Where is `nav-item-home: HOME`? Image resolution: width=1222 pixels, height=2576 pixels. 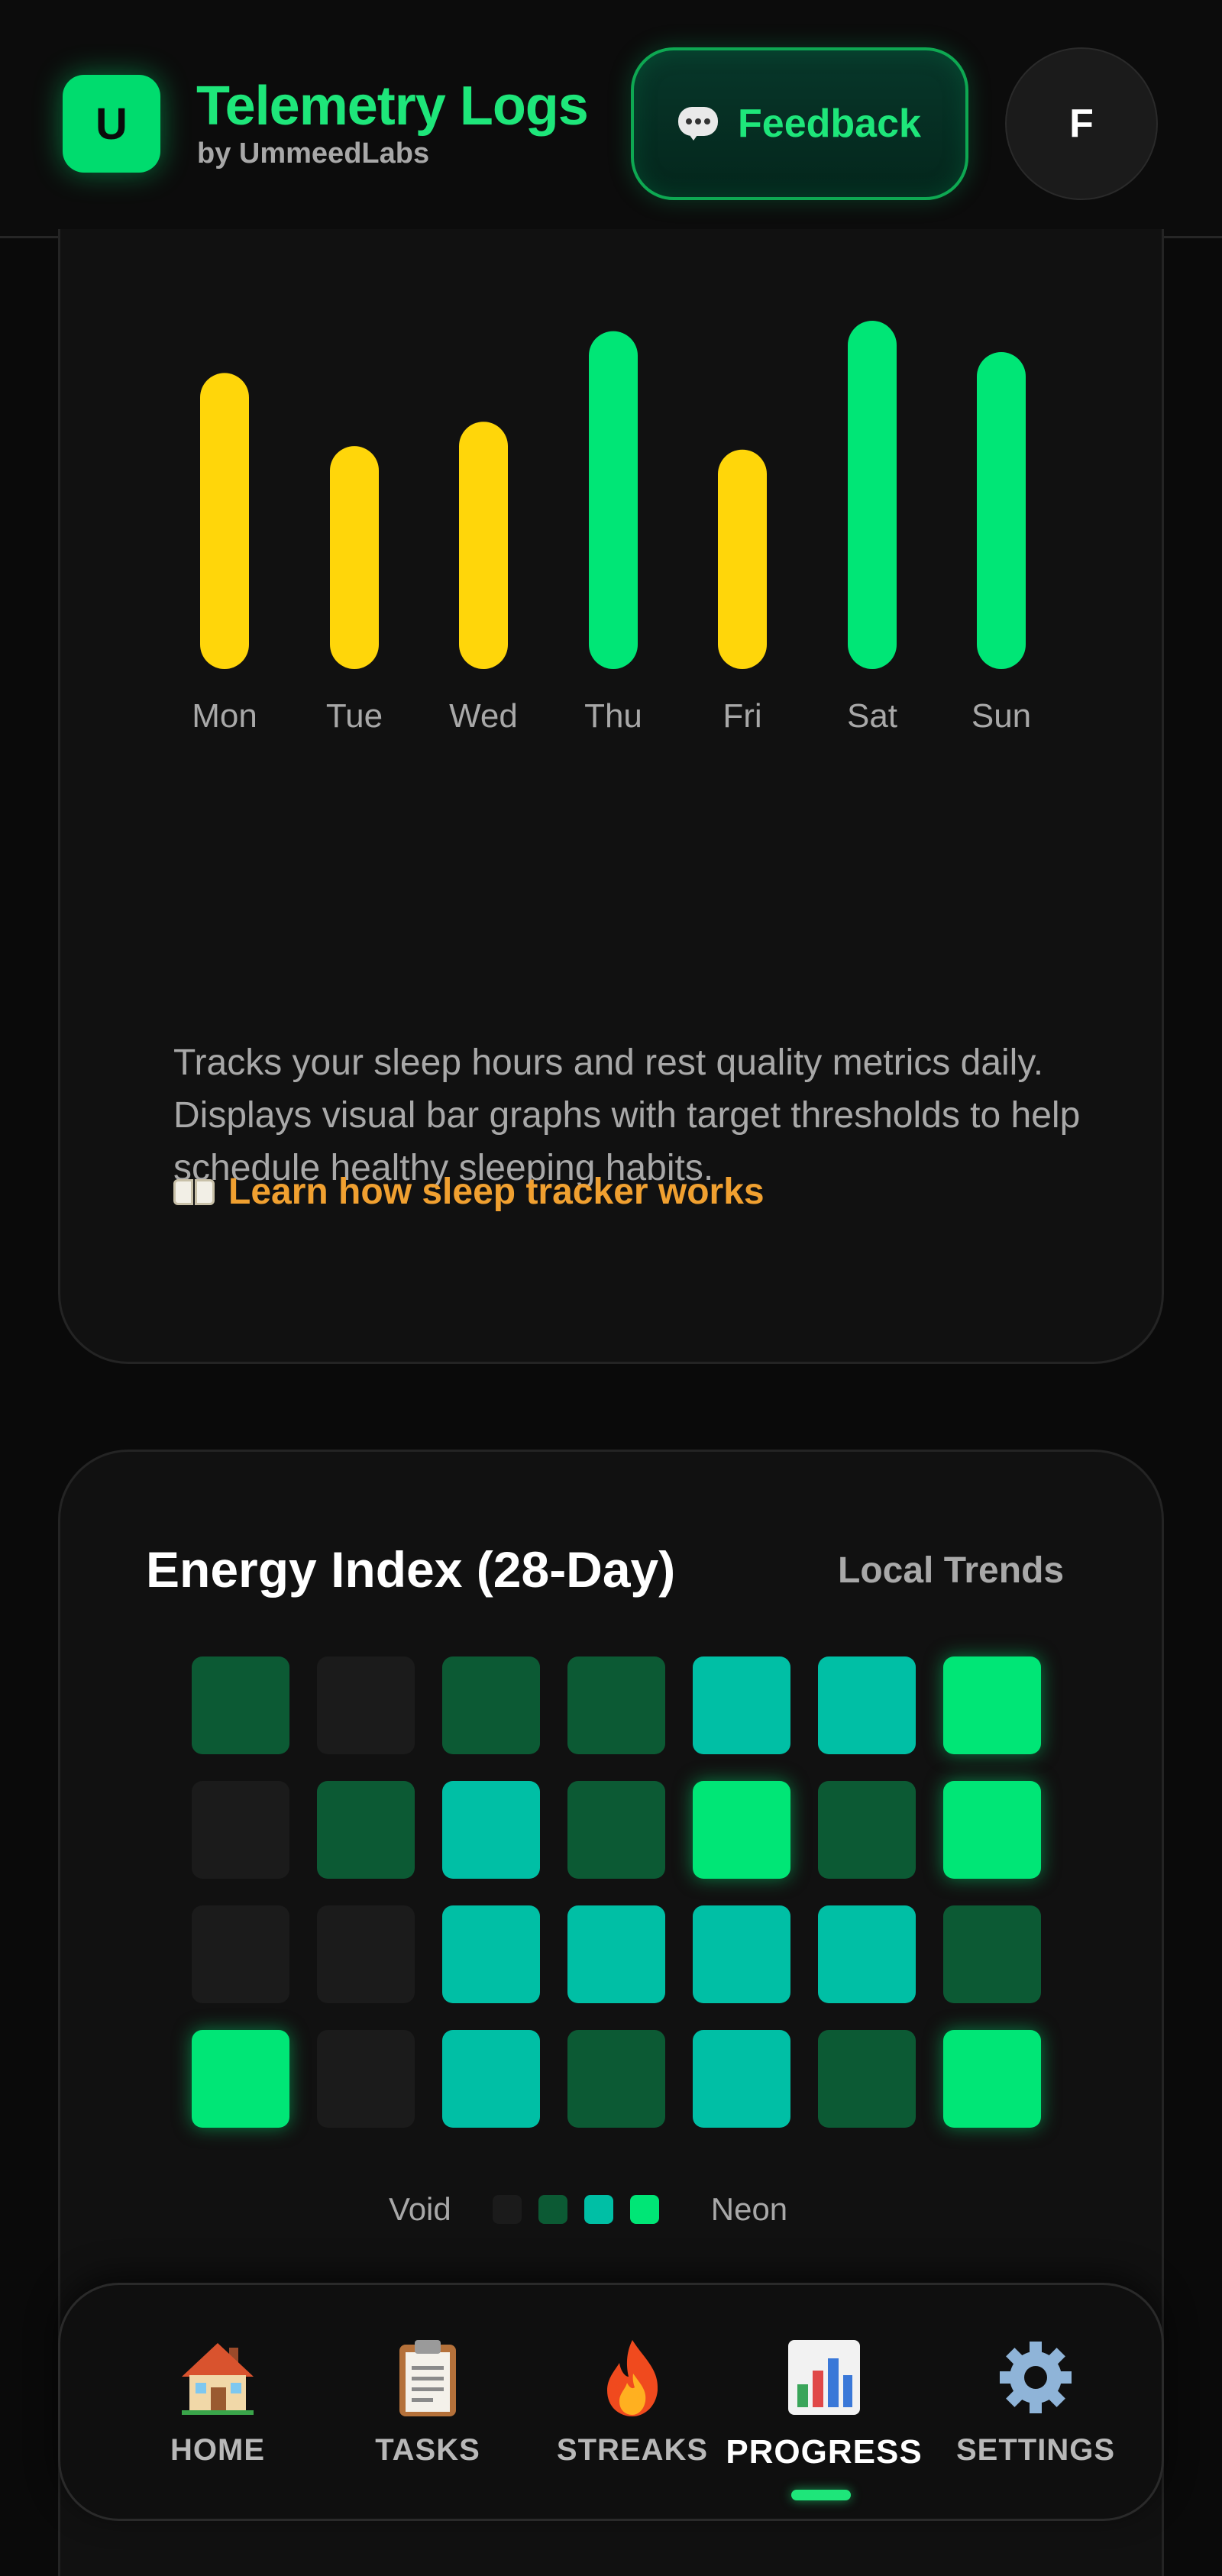 nav-item-home: HOME is located at coordinates (218, 2404).